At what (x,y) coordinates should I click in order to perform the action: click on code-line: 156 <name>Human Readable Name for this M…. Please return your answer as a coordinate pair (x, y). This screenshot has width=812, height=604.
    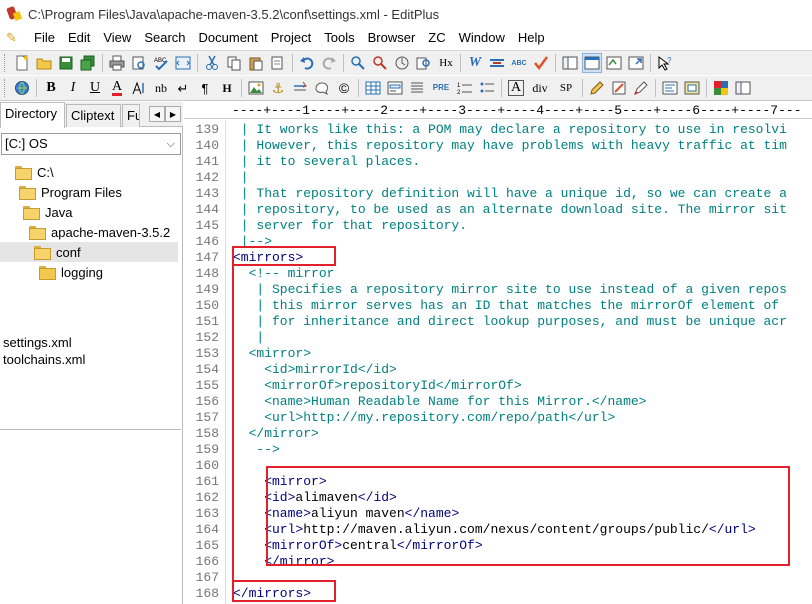
    Looking at the image, I should click on (498, 402).